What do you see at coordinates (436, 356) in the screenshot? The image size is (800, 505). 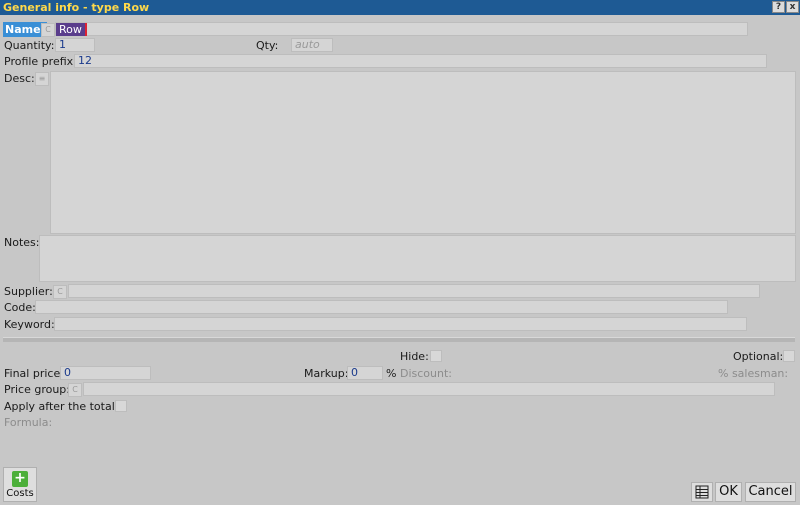 I see `hide-checkbox` at bounding box center [436, 356].